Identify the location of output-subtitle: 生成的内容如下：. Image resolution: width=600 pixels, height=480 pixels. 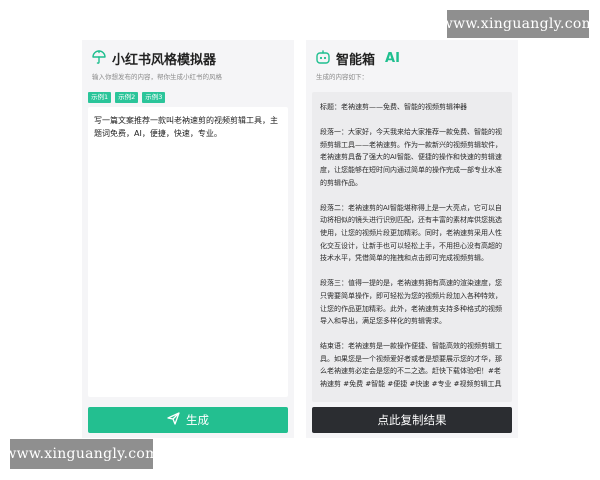
(342, 77).